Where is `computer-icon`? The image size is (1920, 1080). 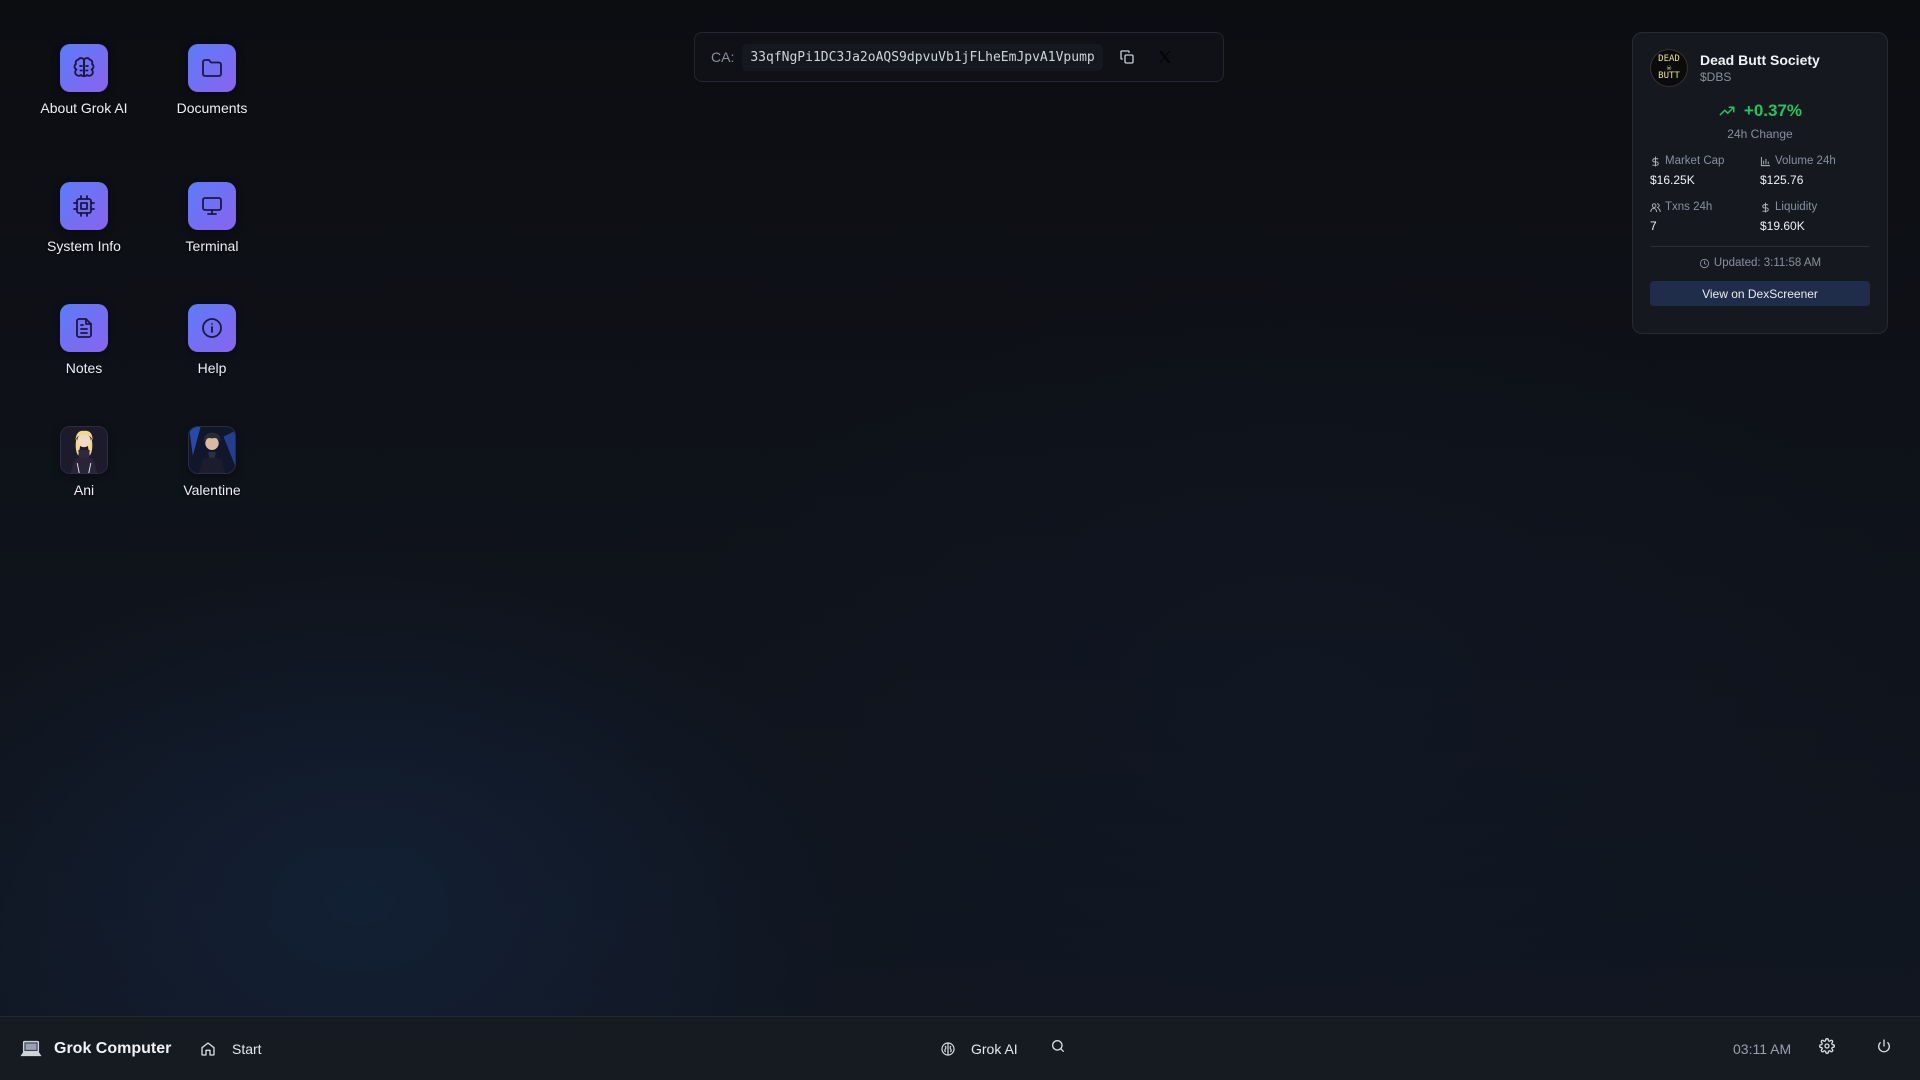
computer-icon is located at coordinates (31, 1048).